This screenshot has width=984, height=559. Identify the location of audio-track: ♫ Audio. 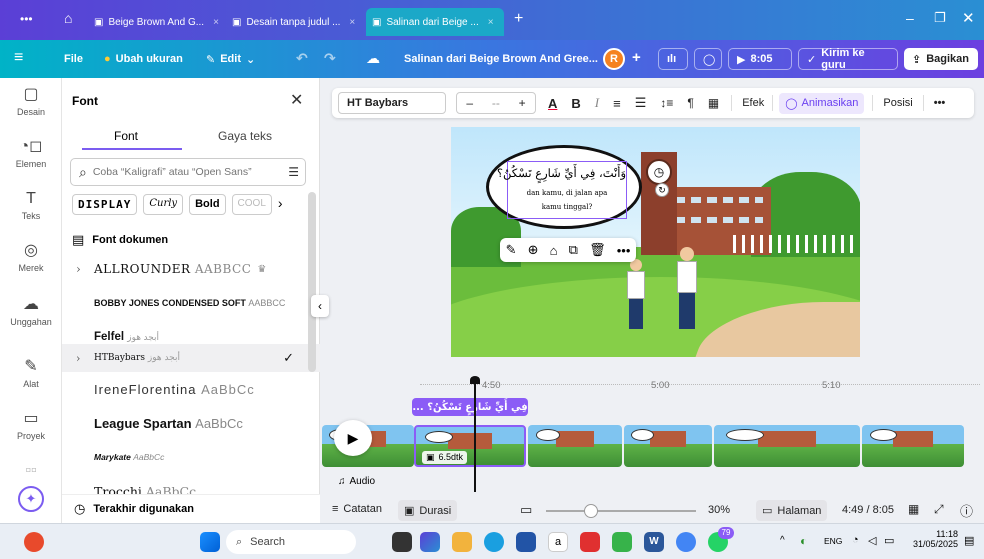
(356, 481).